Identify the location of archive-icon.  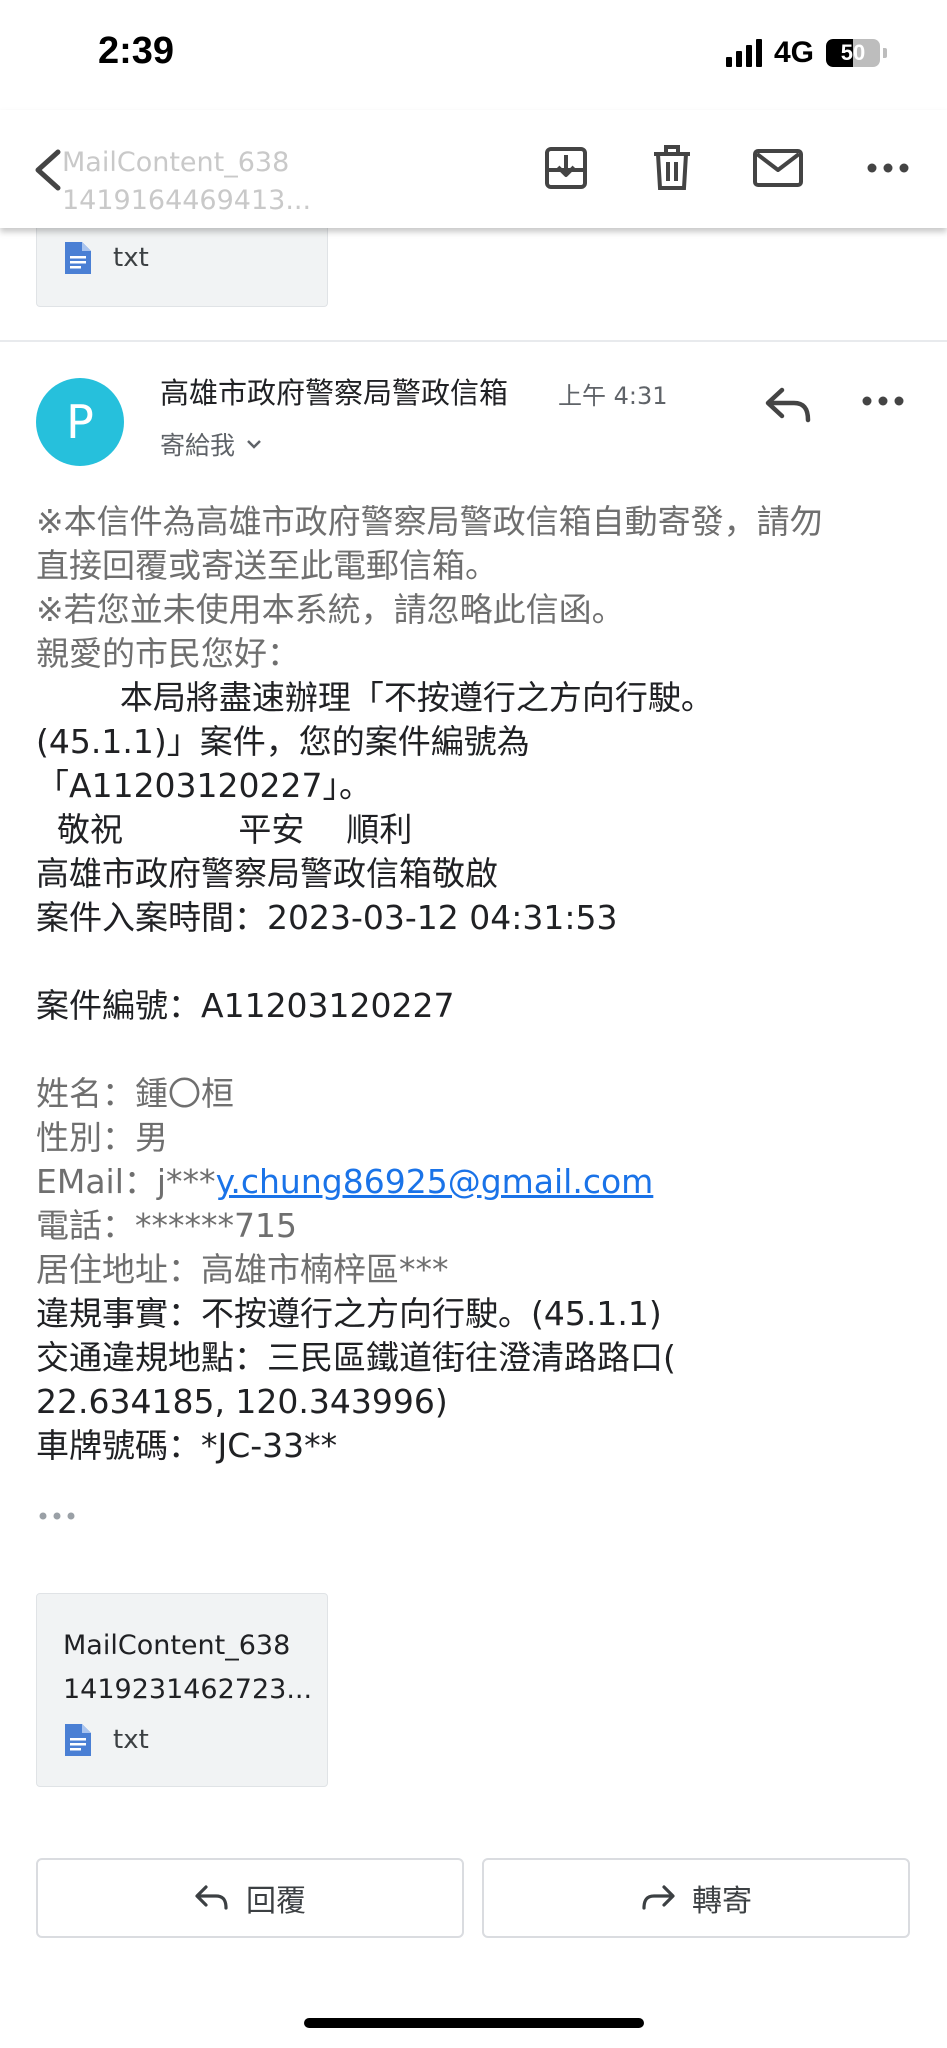
(566, 168).